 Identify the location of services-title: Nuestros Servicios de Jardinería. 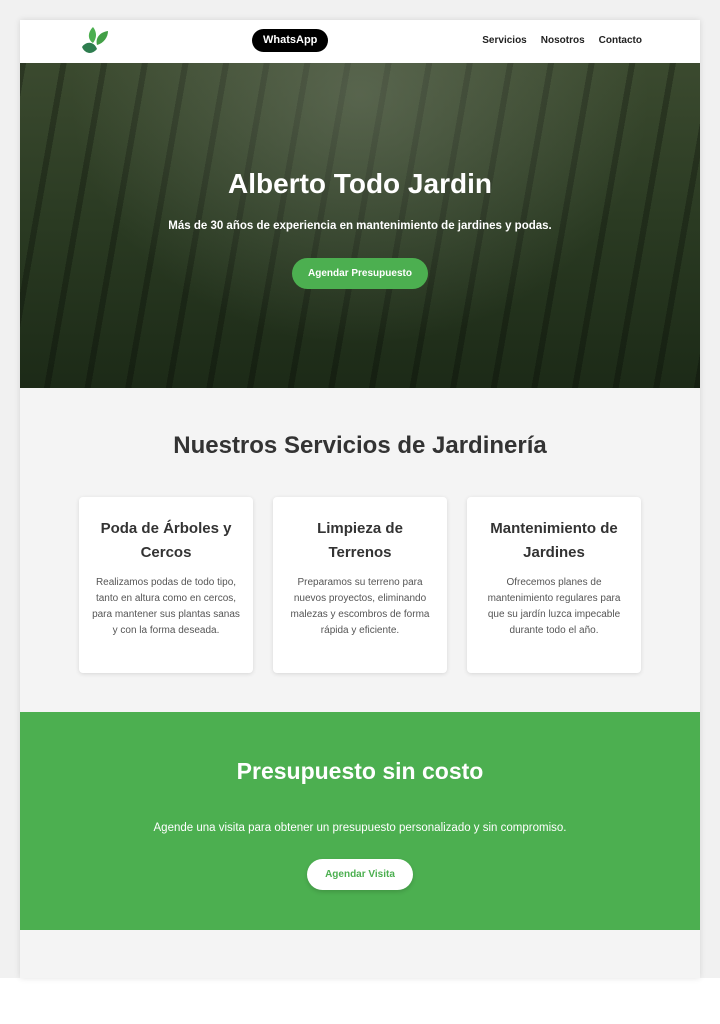
(360, 445).